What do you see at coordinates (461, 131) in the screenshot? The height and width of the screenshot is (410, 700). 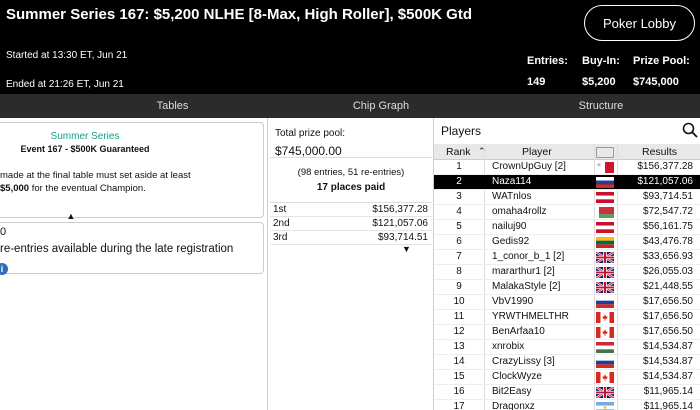 I see `players-title: Players` at bounding box center [461, 131].